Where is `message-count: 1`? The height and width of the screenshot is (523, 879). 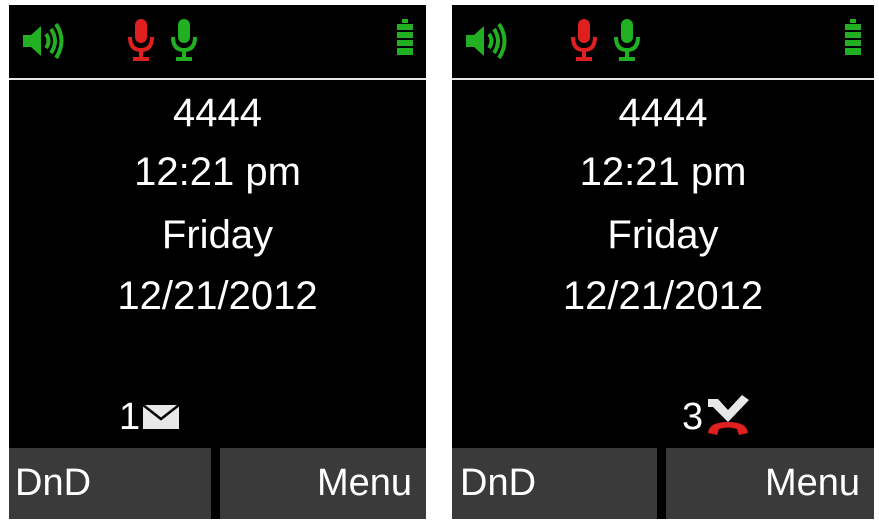
message-count: 1 is located at coordinates (130, 417).